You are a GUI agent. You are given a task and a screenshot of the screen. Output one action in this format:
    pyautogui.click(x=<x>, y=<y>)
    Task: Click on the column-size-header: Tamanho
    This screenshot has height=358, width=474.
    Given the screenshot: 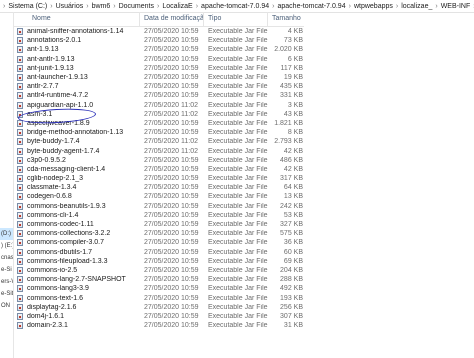 What is the action you would take?
    pyautogui.click(x=286, y=19)
    